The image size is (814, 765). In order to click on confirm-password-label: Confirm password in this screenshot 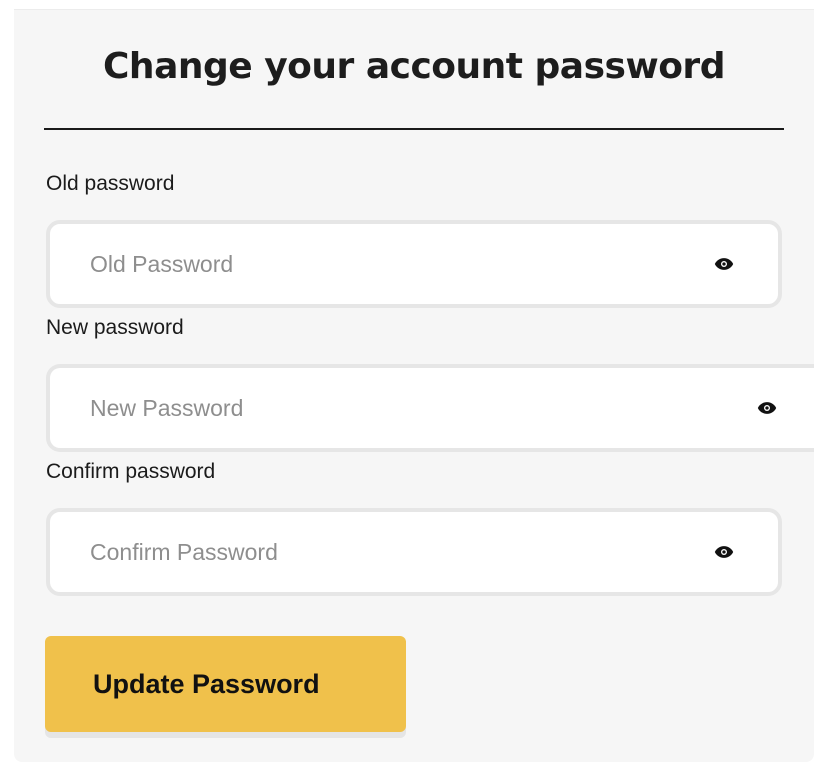, I will do `click(131, 471)`.